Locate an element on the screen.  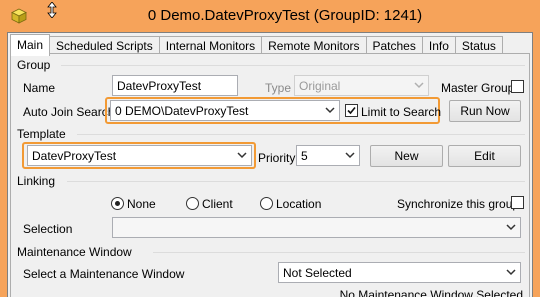
synchronize-group-checkbox is located at coordinates (517, 202).